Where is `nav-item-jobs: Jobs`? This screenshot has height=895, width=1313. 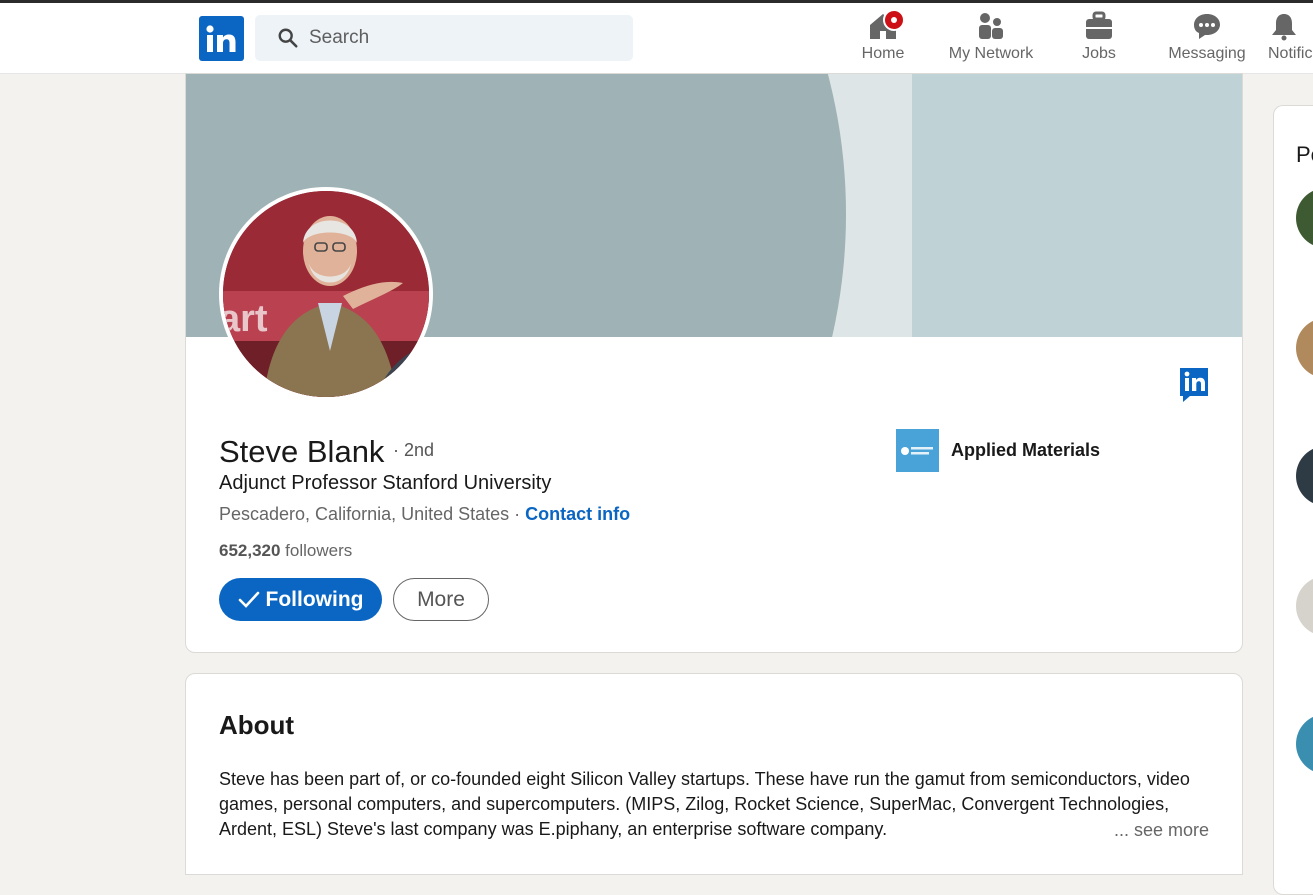 nav-item-jobs: Jobs is located at coordinates (1099, 39).